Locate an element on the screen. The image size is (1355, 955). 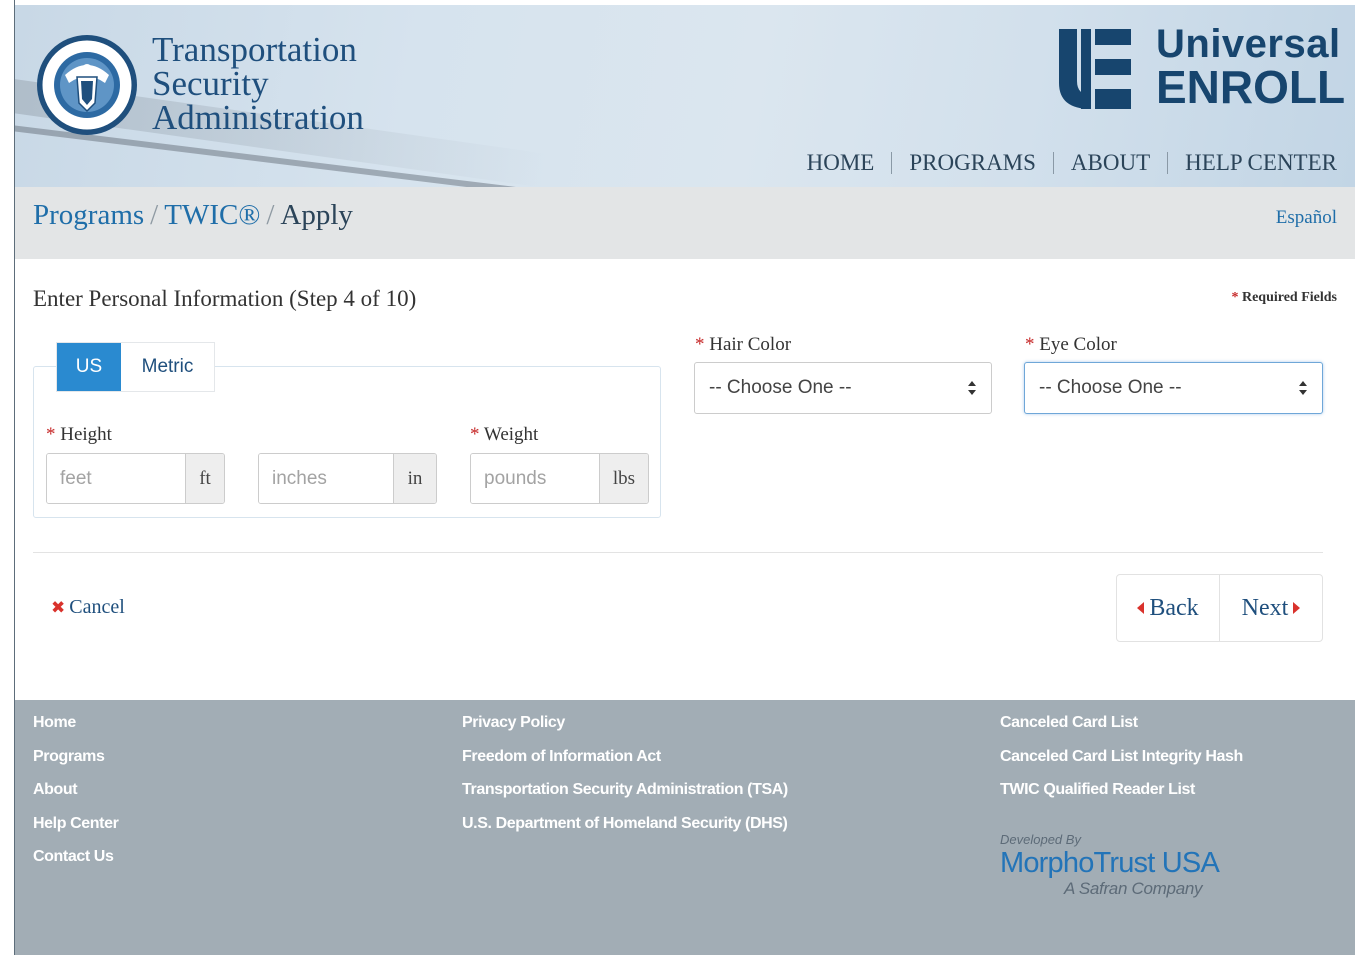
nav-home: HOME is located at coordinates (841, 163).